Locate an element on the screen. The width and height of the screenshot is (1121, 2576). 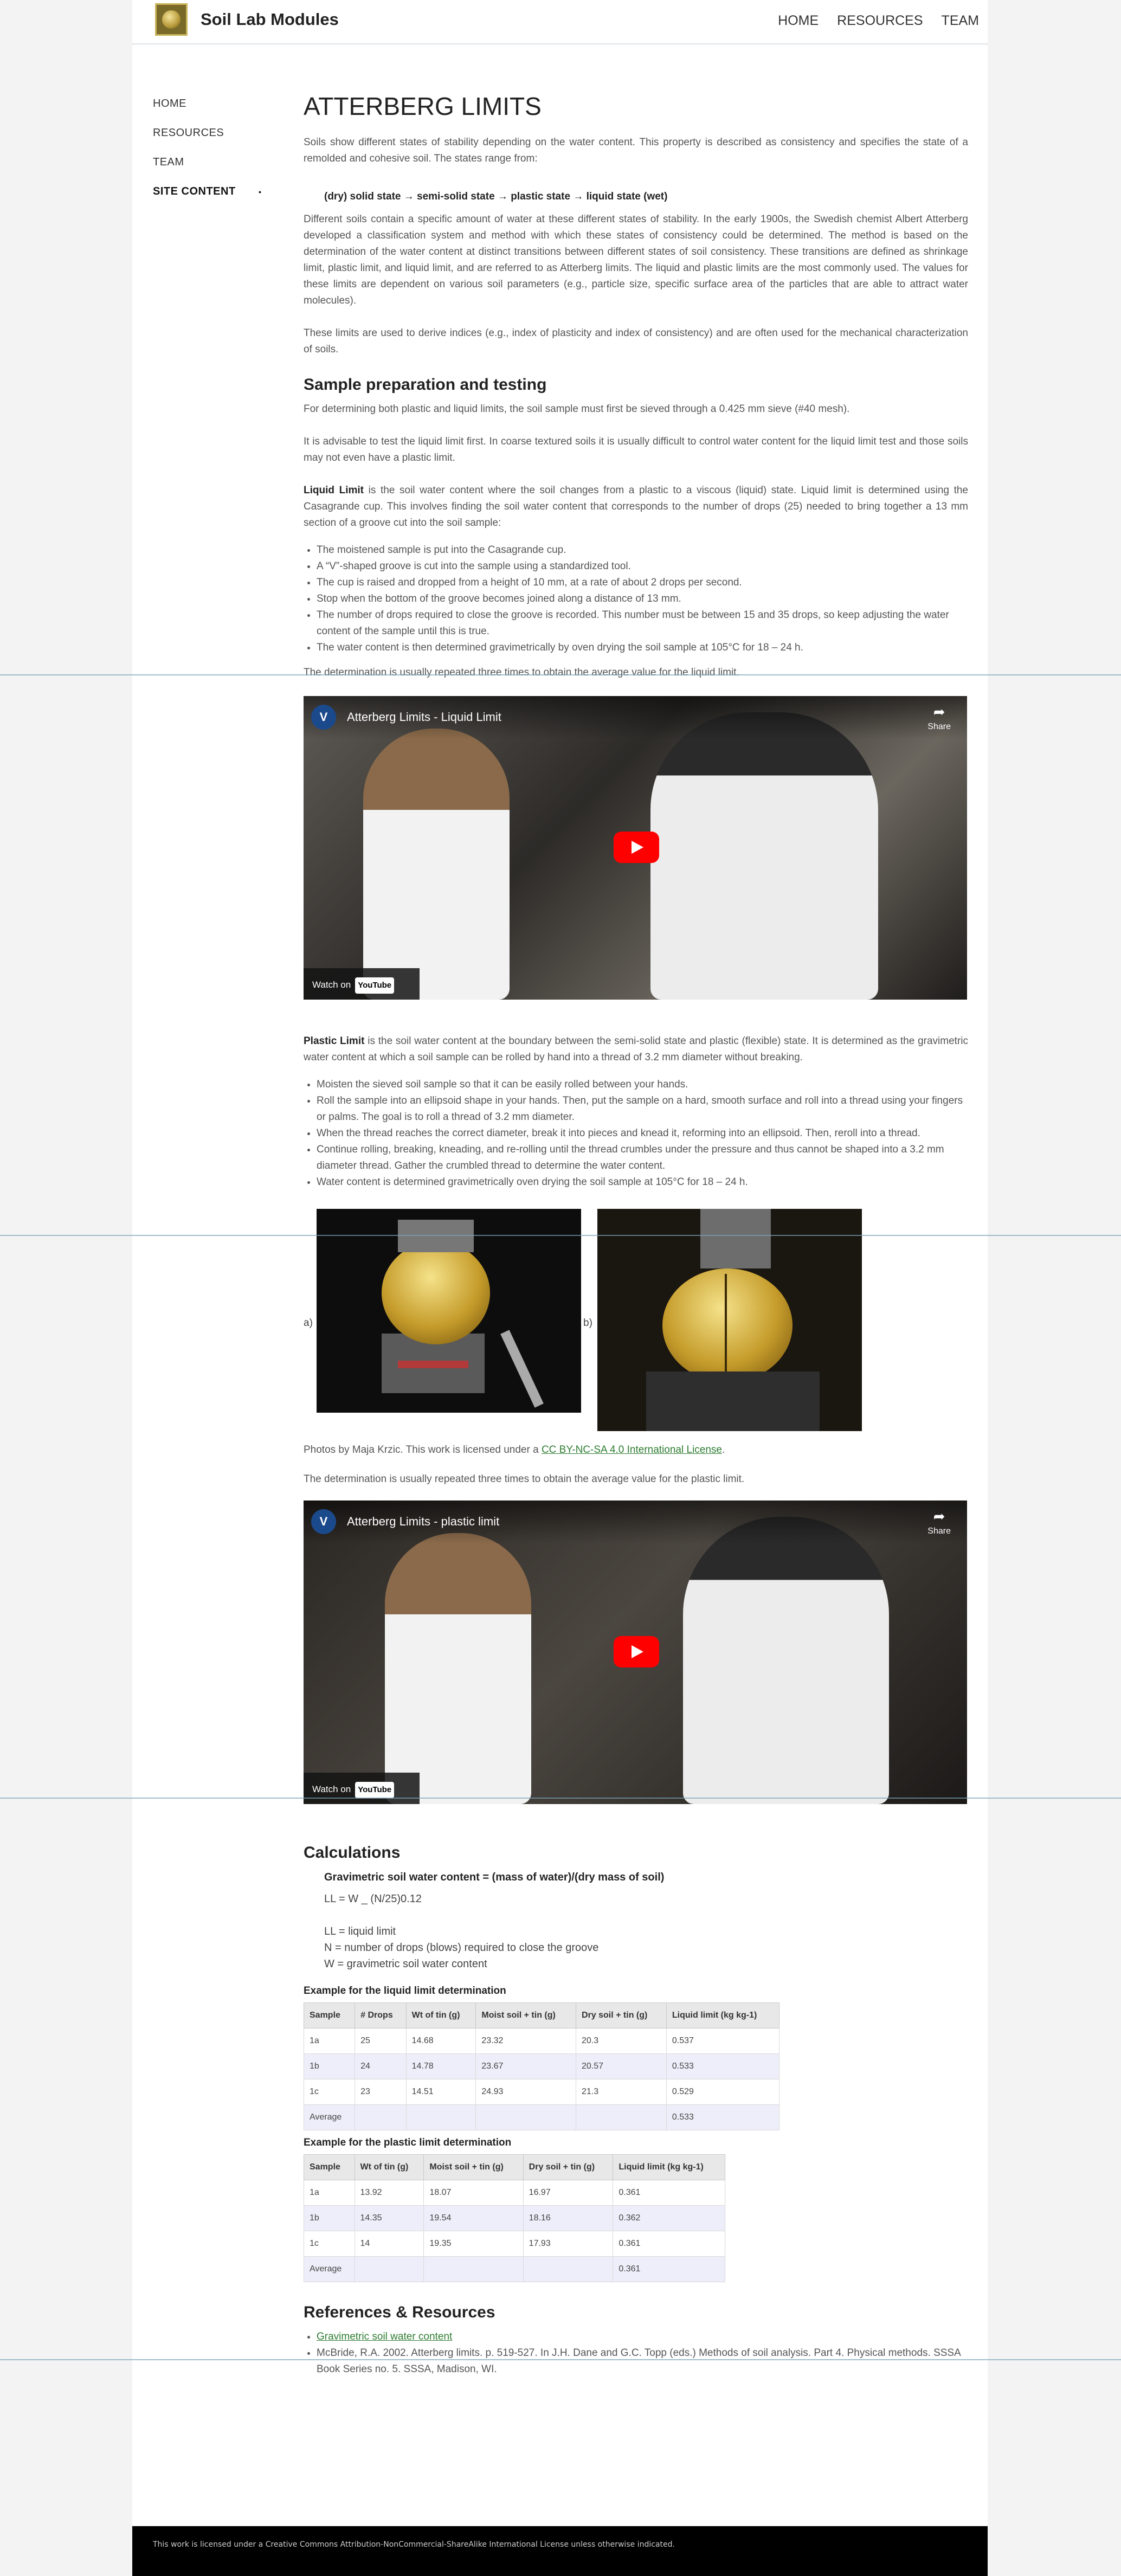
sidebar-item-site-content: SITE CONTENT • is located at coordinates (210, 200).